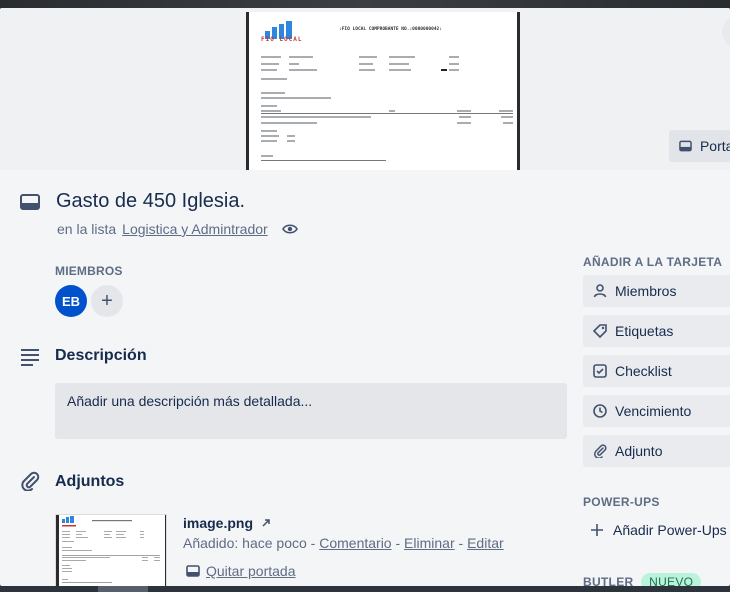  Describe the element at coordinates (90, 481) in the screenshot. I see `attachments-heading: Adjuntos` at that location.